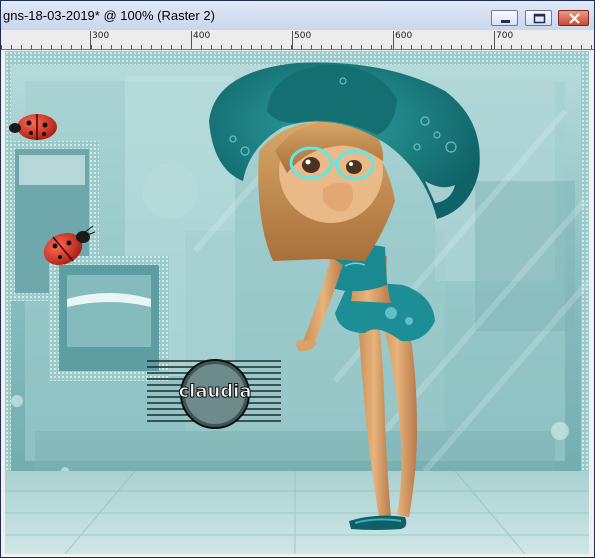  Describe the element at coordinates (404, 36) in the screenshot. I see `ruler-label: 600` at that location.